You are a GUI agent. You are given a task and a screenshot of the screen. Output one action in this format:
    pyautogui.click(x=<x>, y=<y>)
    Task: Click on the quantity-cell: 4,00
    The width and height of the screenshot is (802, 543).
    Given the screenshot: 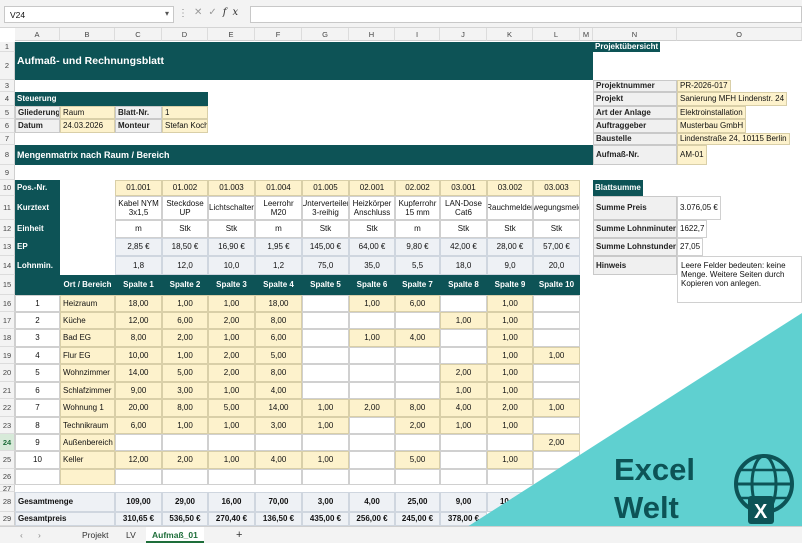 What is the action you would take?
    pyautogui.click(x=278, y=460)
    